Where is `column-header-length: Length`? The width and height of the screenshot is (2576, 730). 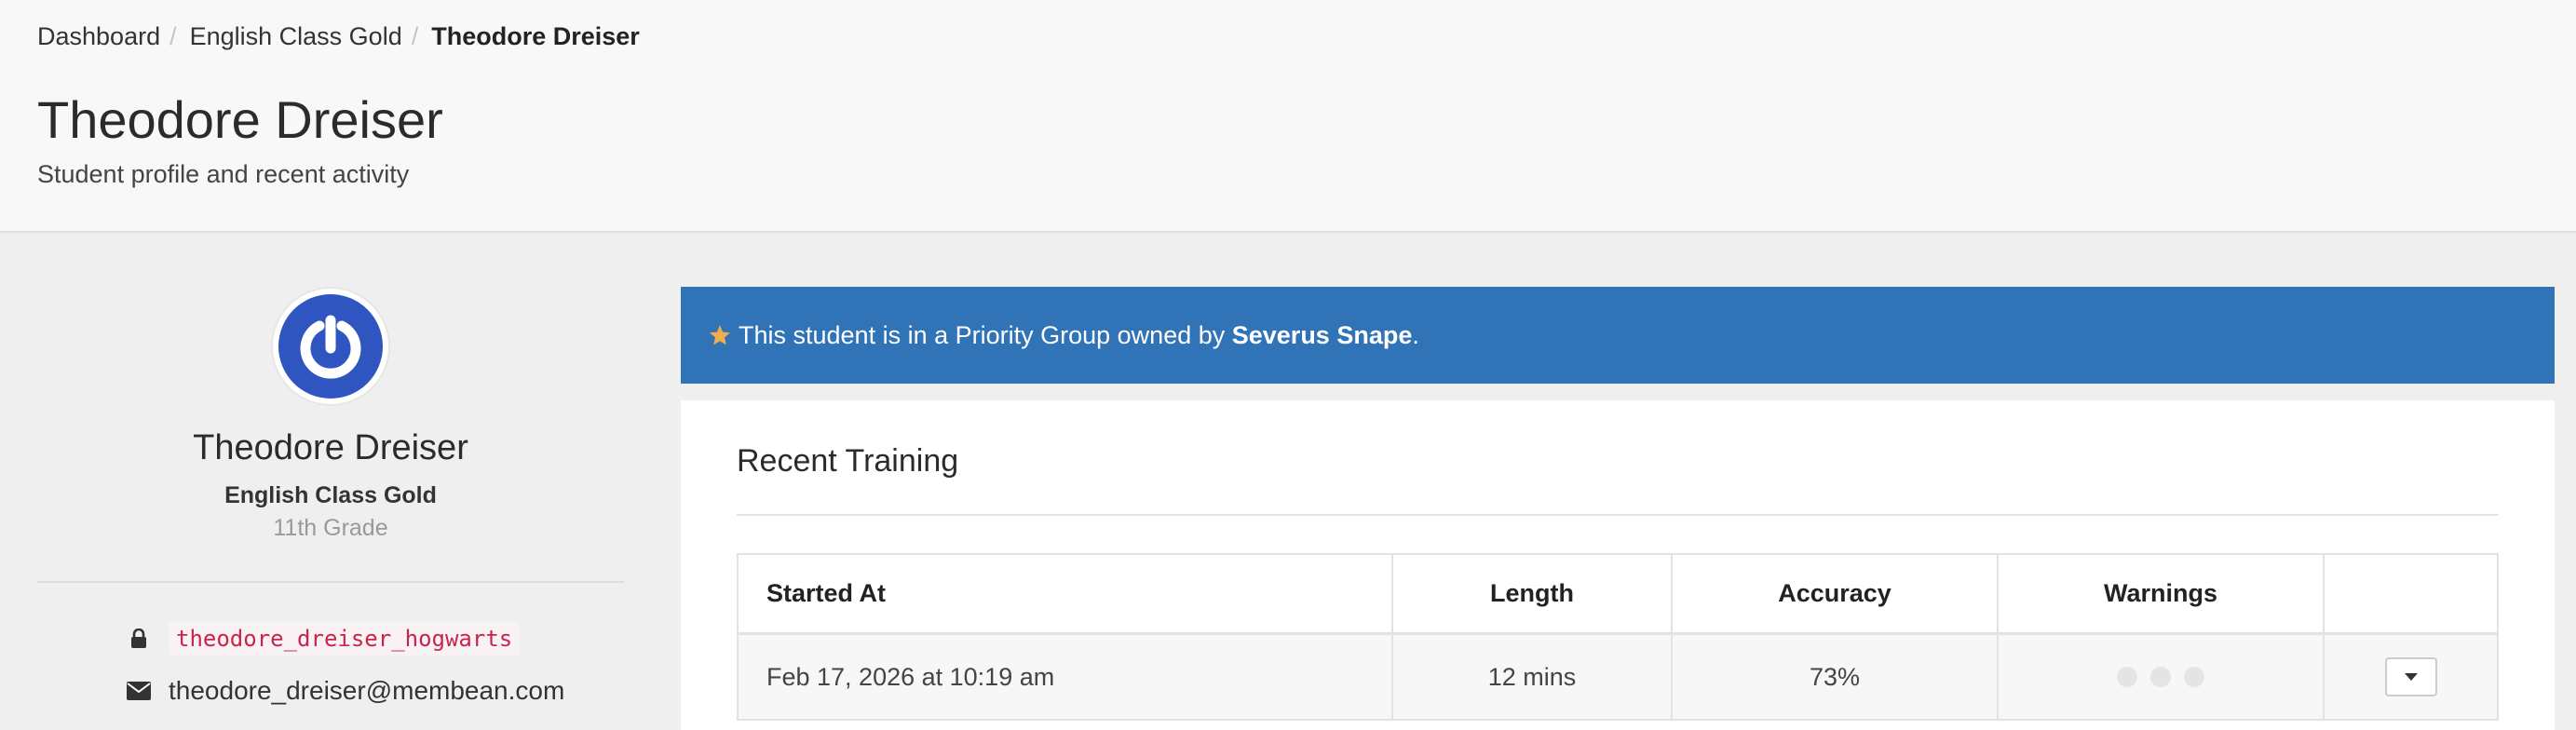 column-header-length: Length is located at coordinates (1533, 593).